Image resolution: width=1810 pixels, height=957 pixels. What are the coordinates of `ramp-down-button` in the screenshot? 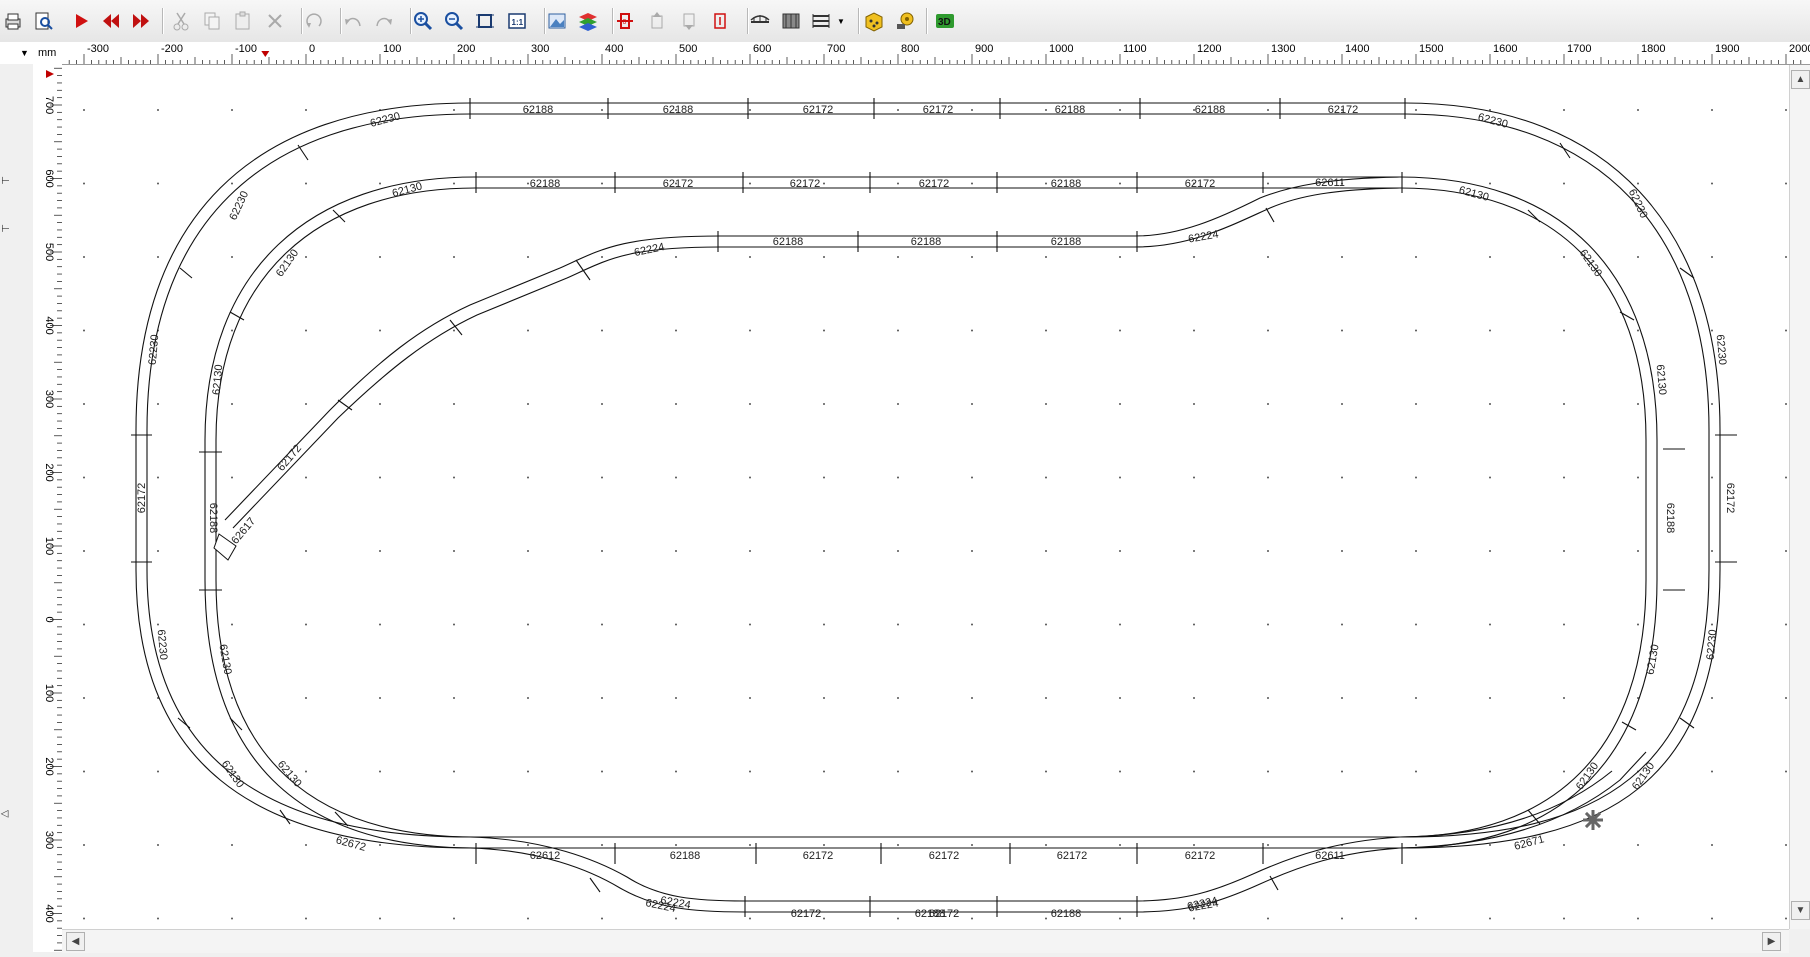 It's located at (689, 21).